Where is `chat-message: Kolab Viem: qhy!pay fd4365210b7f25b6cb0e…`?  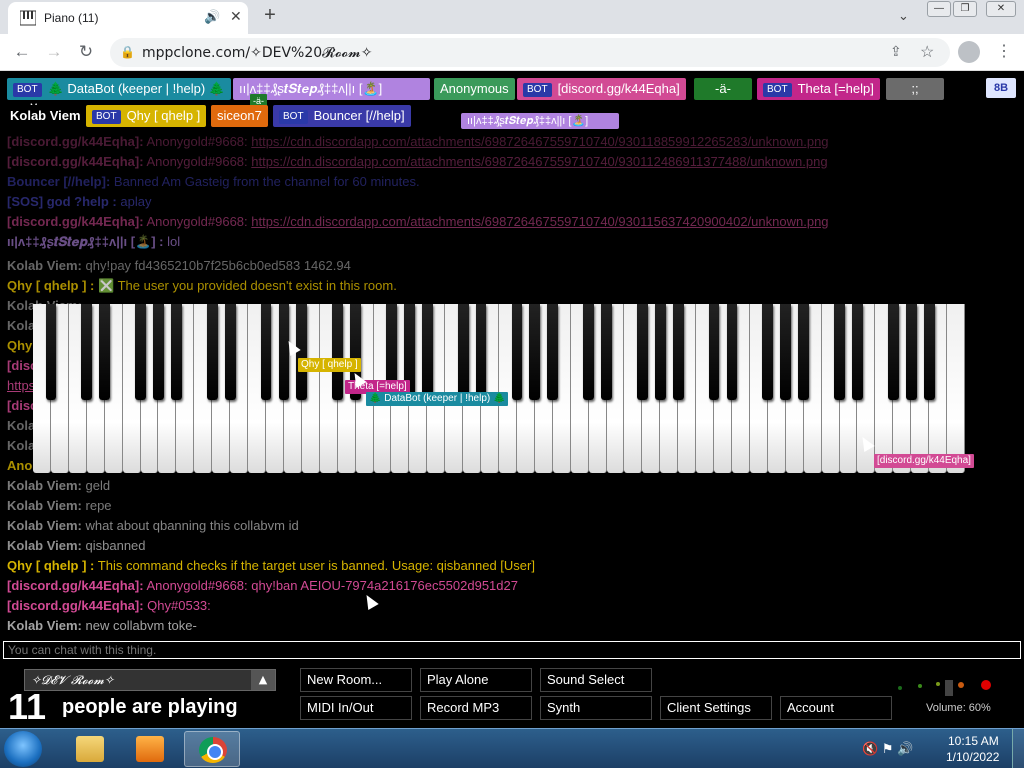
chat-message: Kolab Viem: qhy!pay fd4365210b7f25b6cb0e… is located at coordinates (179, 265).